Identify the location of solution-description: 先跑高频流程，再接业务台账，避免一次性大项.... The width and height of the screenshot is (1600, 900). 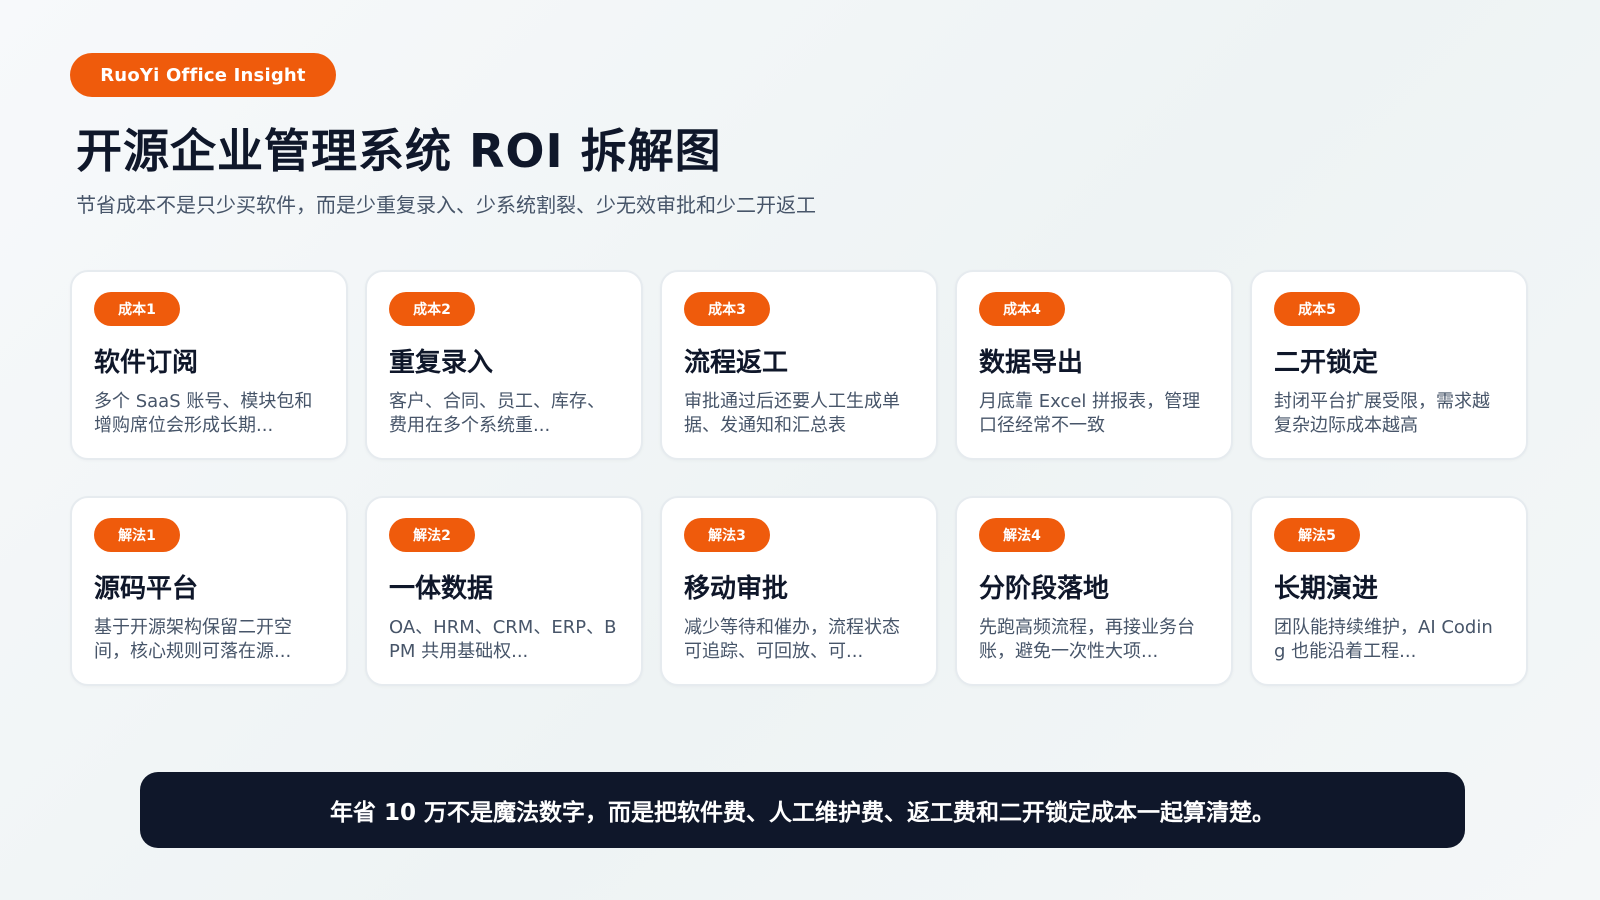
(1087, 639).